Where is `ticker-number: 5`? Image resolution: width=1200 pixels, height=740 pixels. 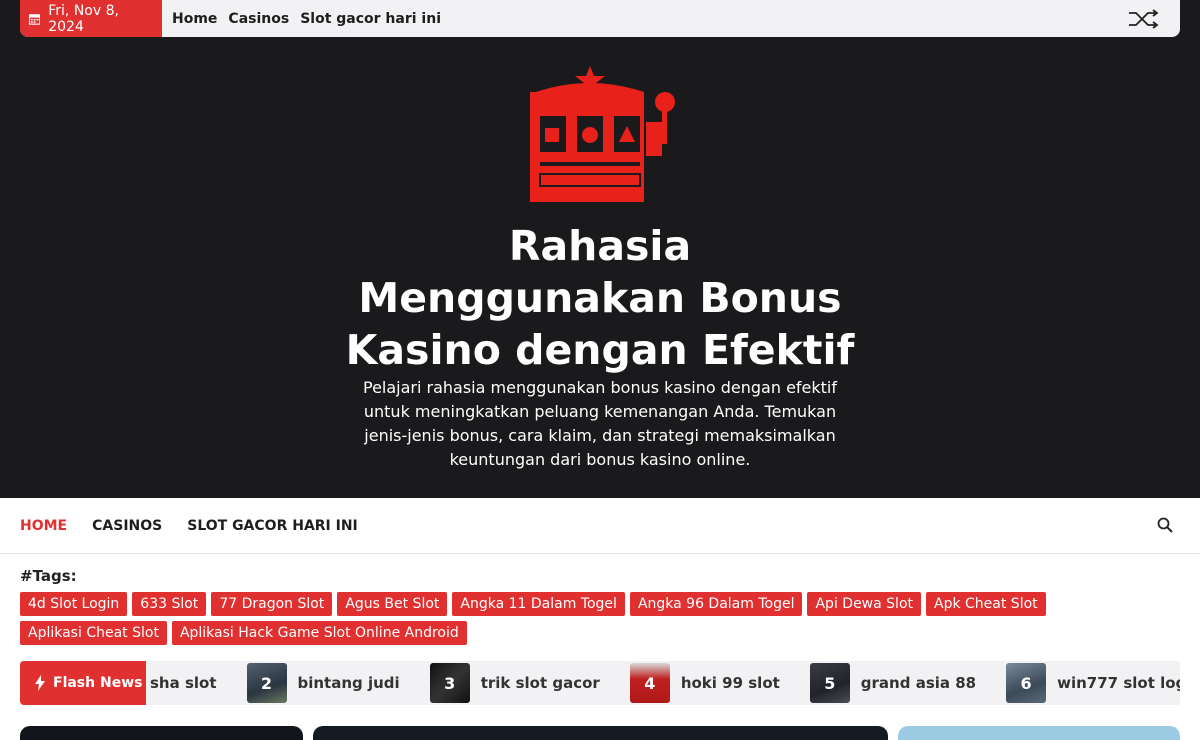 ticker-number: 5 is located at coordinates (830, 683).